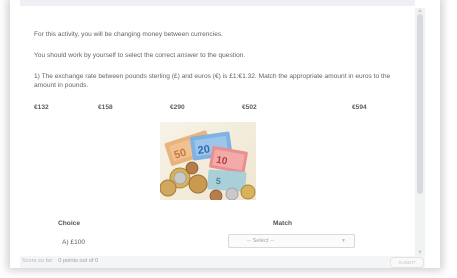 The height and width of the screenshot is (278, 457). What do you see at coordinates (261, 241) in the screenshot?
I see `select-placeholder: -- Select --` at bounding box center [261, 241].